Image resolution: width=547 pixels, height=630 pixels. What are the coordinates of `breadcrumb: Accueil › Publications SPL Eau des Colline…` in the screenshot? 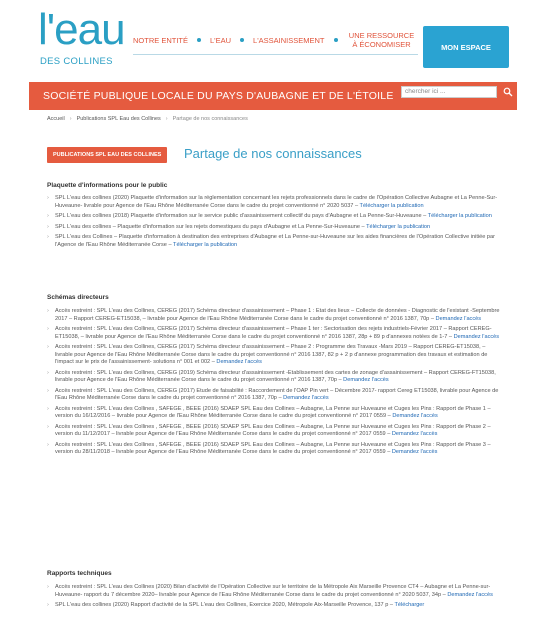 It's located at (147, 119).